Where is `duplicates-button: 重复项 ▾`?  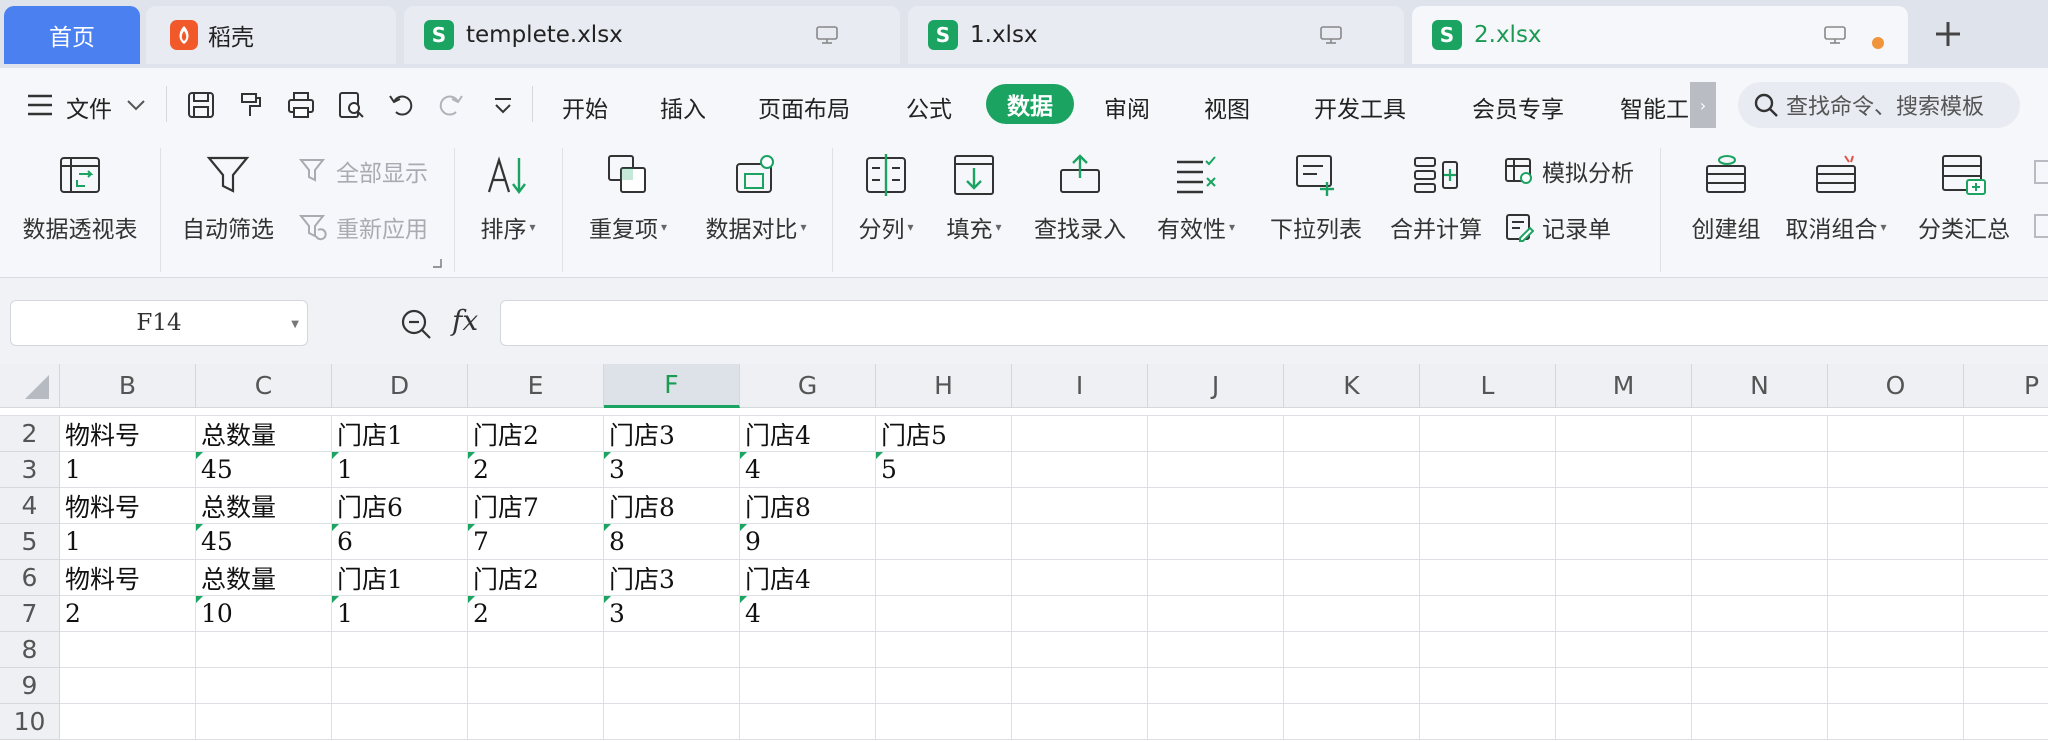 duplicates-button: 重复项 ▾ is located at coordinates (628, 192).